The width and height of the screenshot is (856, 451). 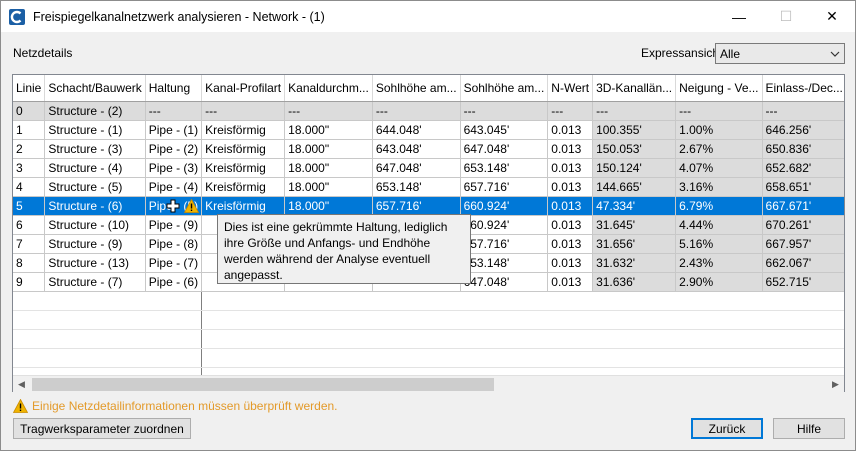 What do you see at coordinates (634, 263) in the screenshot?
I see `table-cell: 31.632'` at bounding box center [634, 263].